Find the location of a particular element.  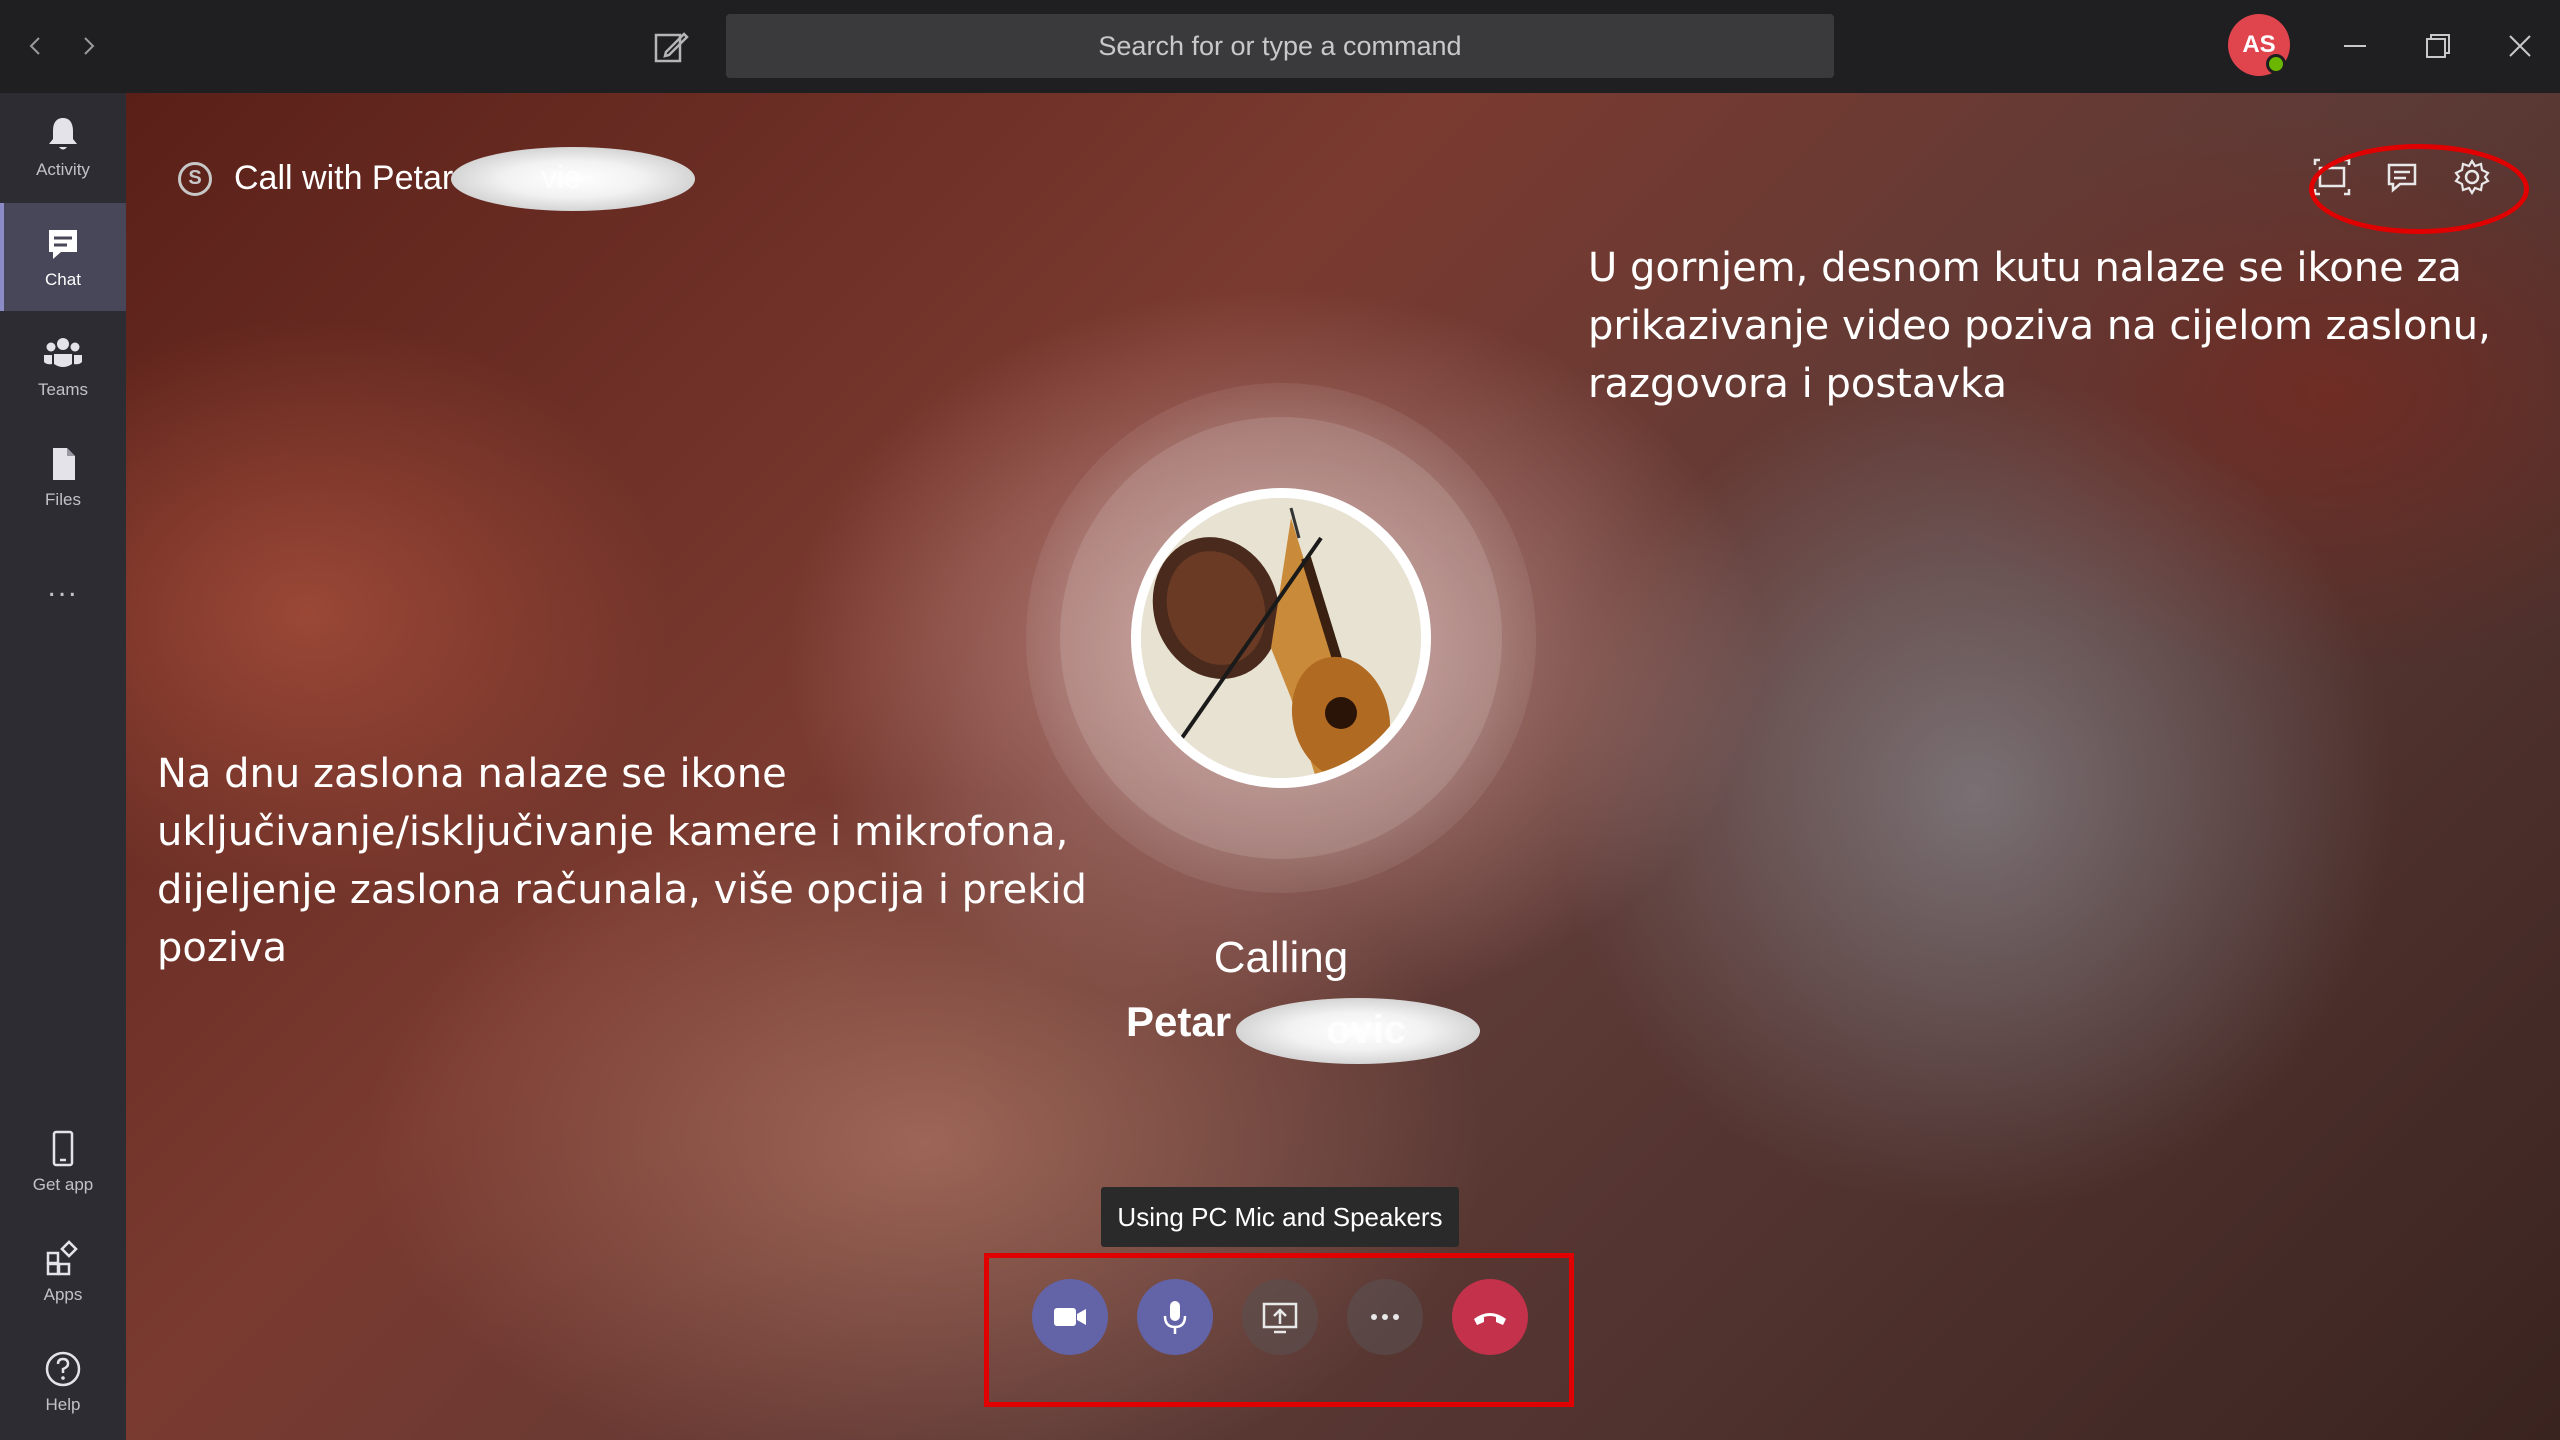

rail-item-chat: Chat is located at coordinates (63, 257).